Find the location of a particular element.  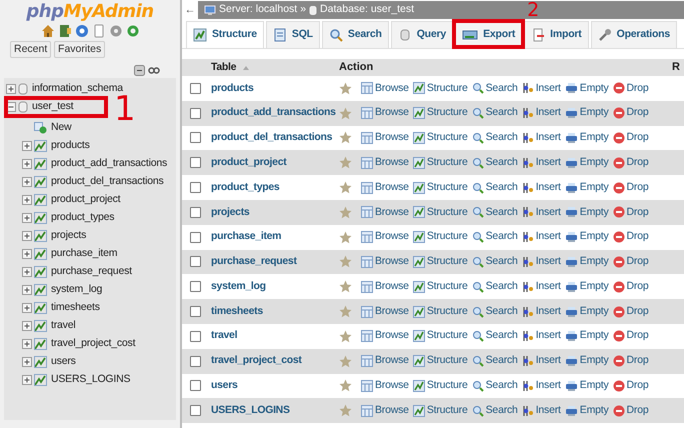

table-name-link: users is located at coordinates (224, 385).